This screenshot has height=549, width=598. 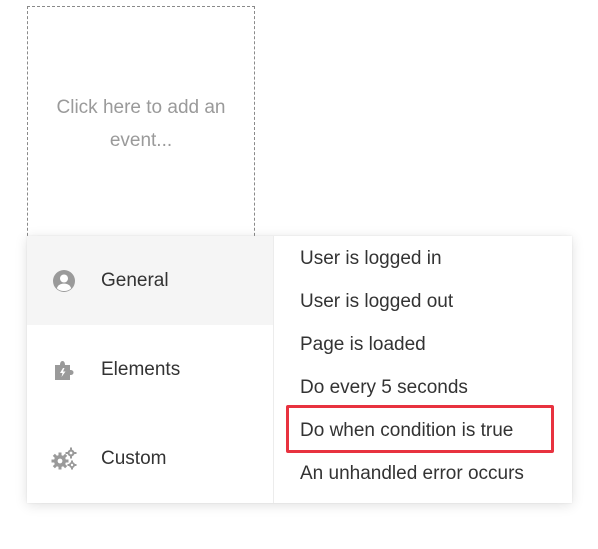 I want to click on category-label: Custom, so click(x=134, y=458).